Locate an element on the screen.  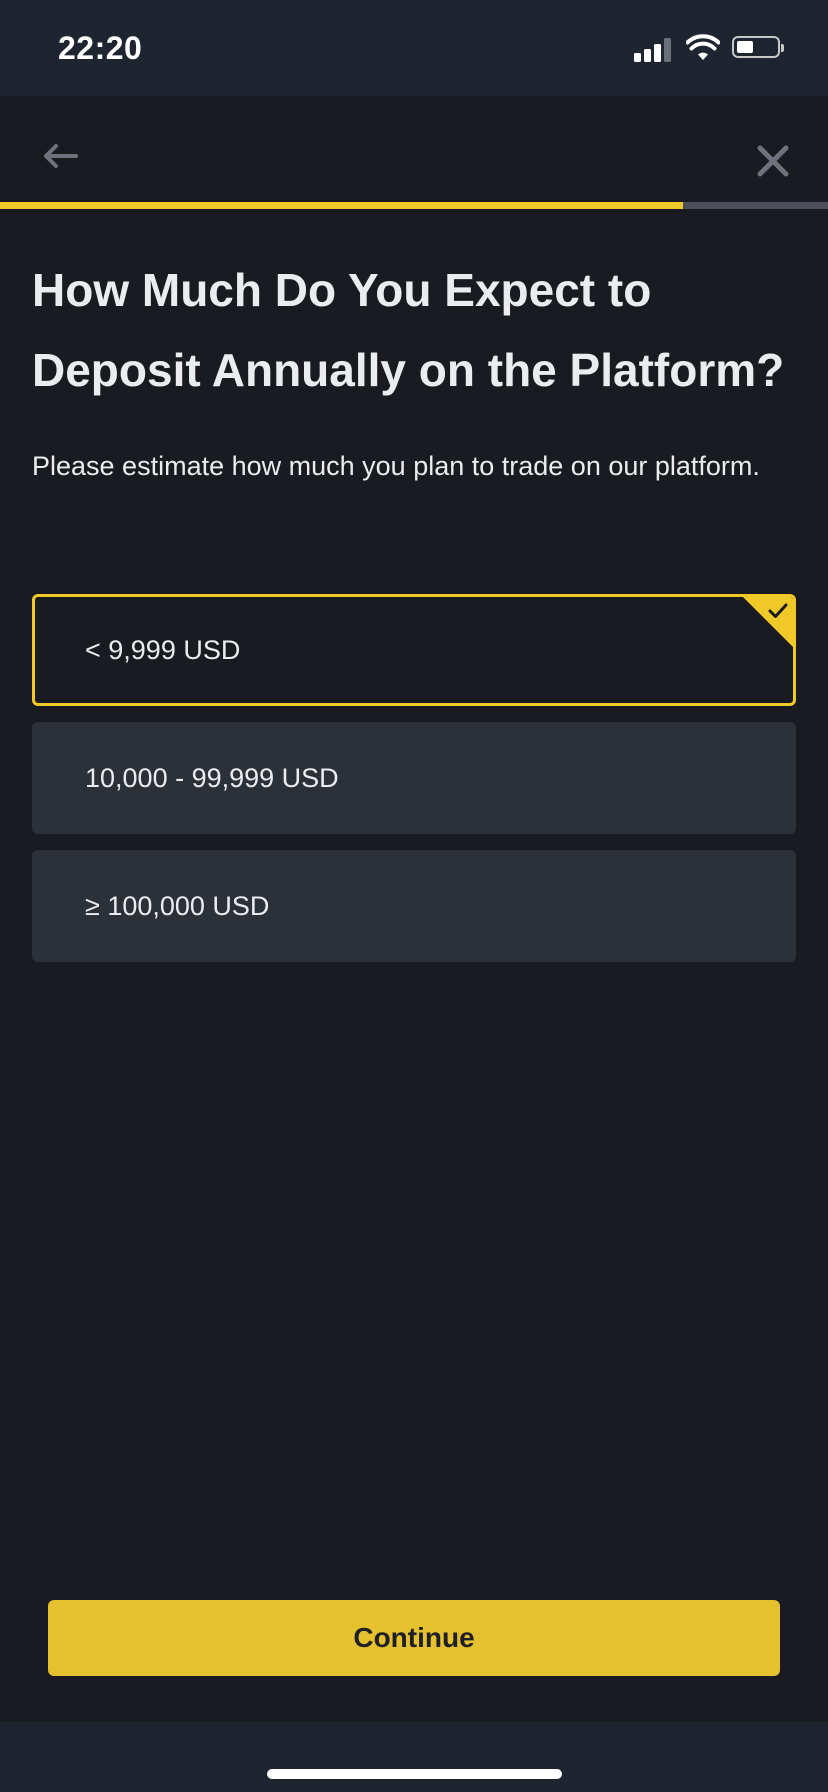
arrow-left-icon is located at coordinates (64, 156).